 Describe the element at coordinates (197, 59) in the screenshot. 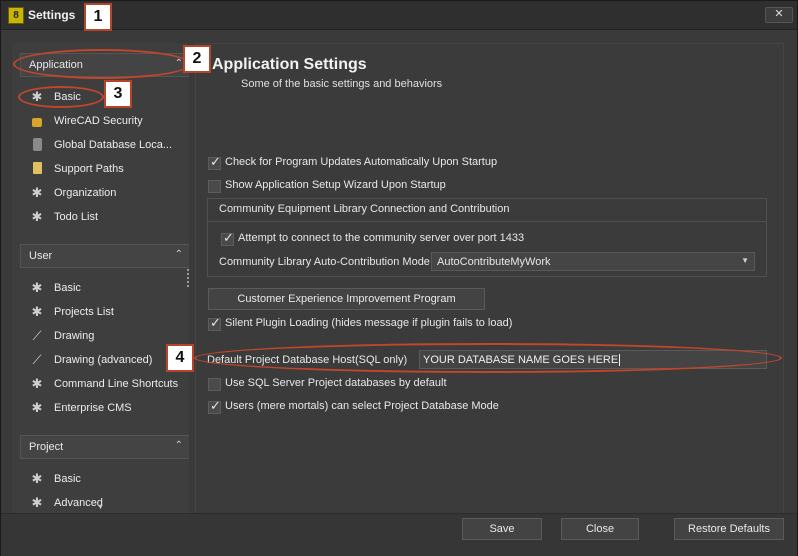

I see `callout-badge-2: 2` at that location.